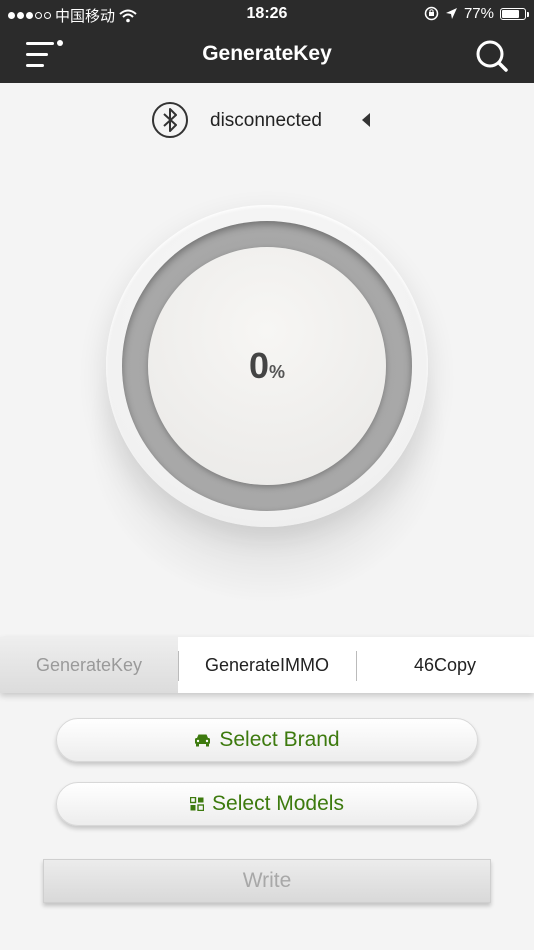 The image size is (534, 950). I want to click on navigation-bar: GenerateKey, so click(267, 55).